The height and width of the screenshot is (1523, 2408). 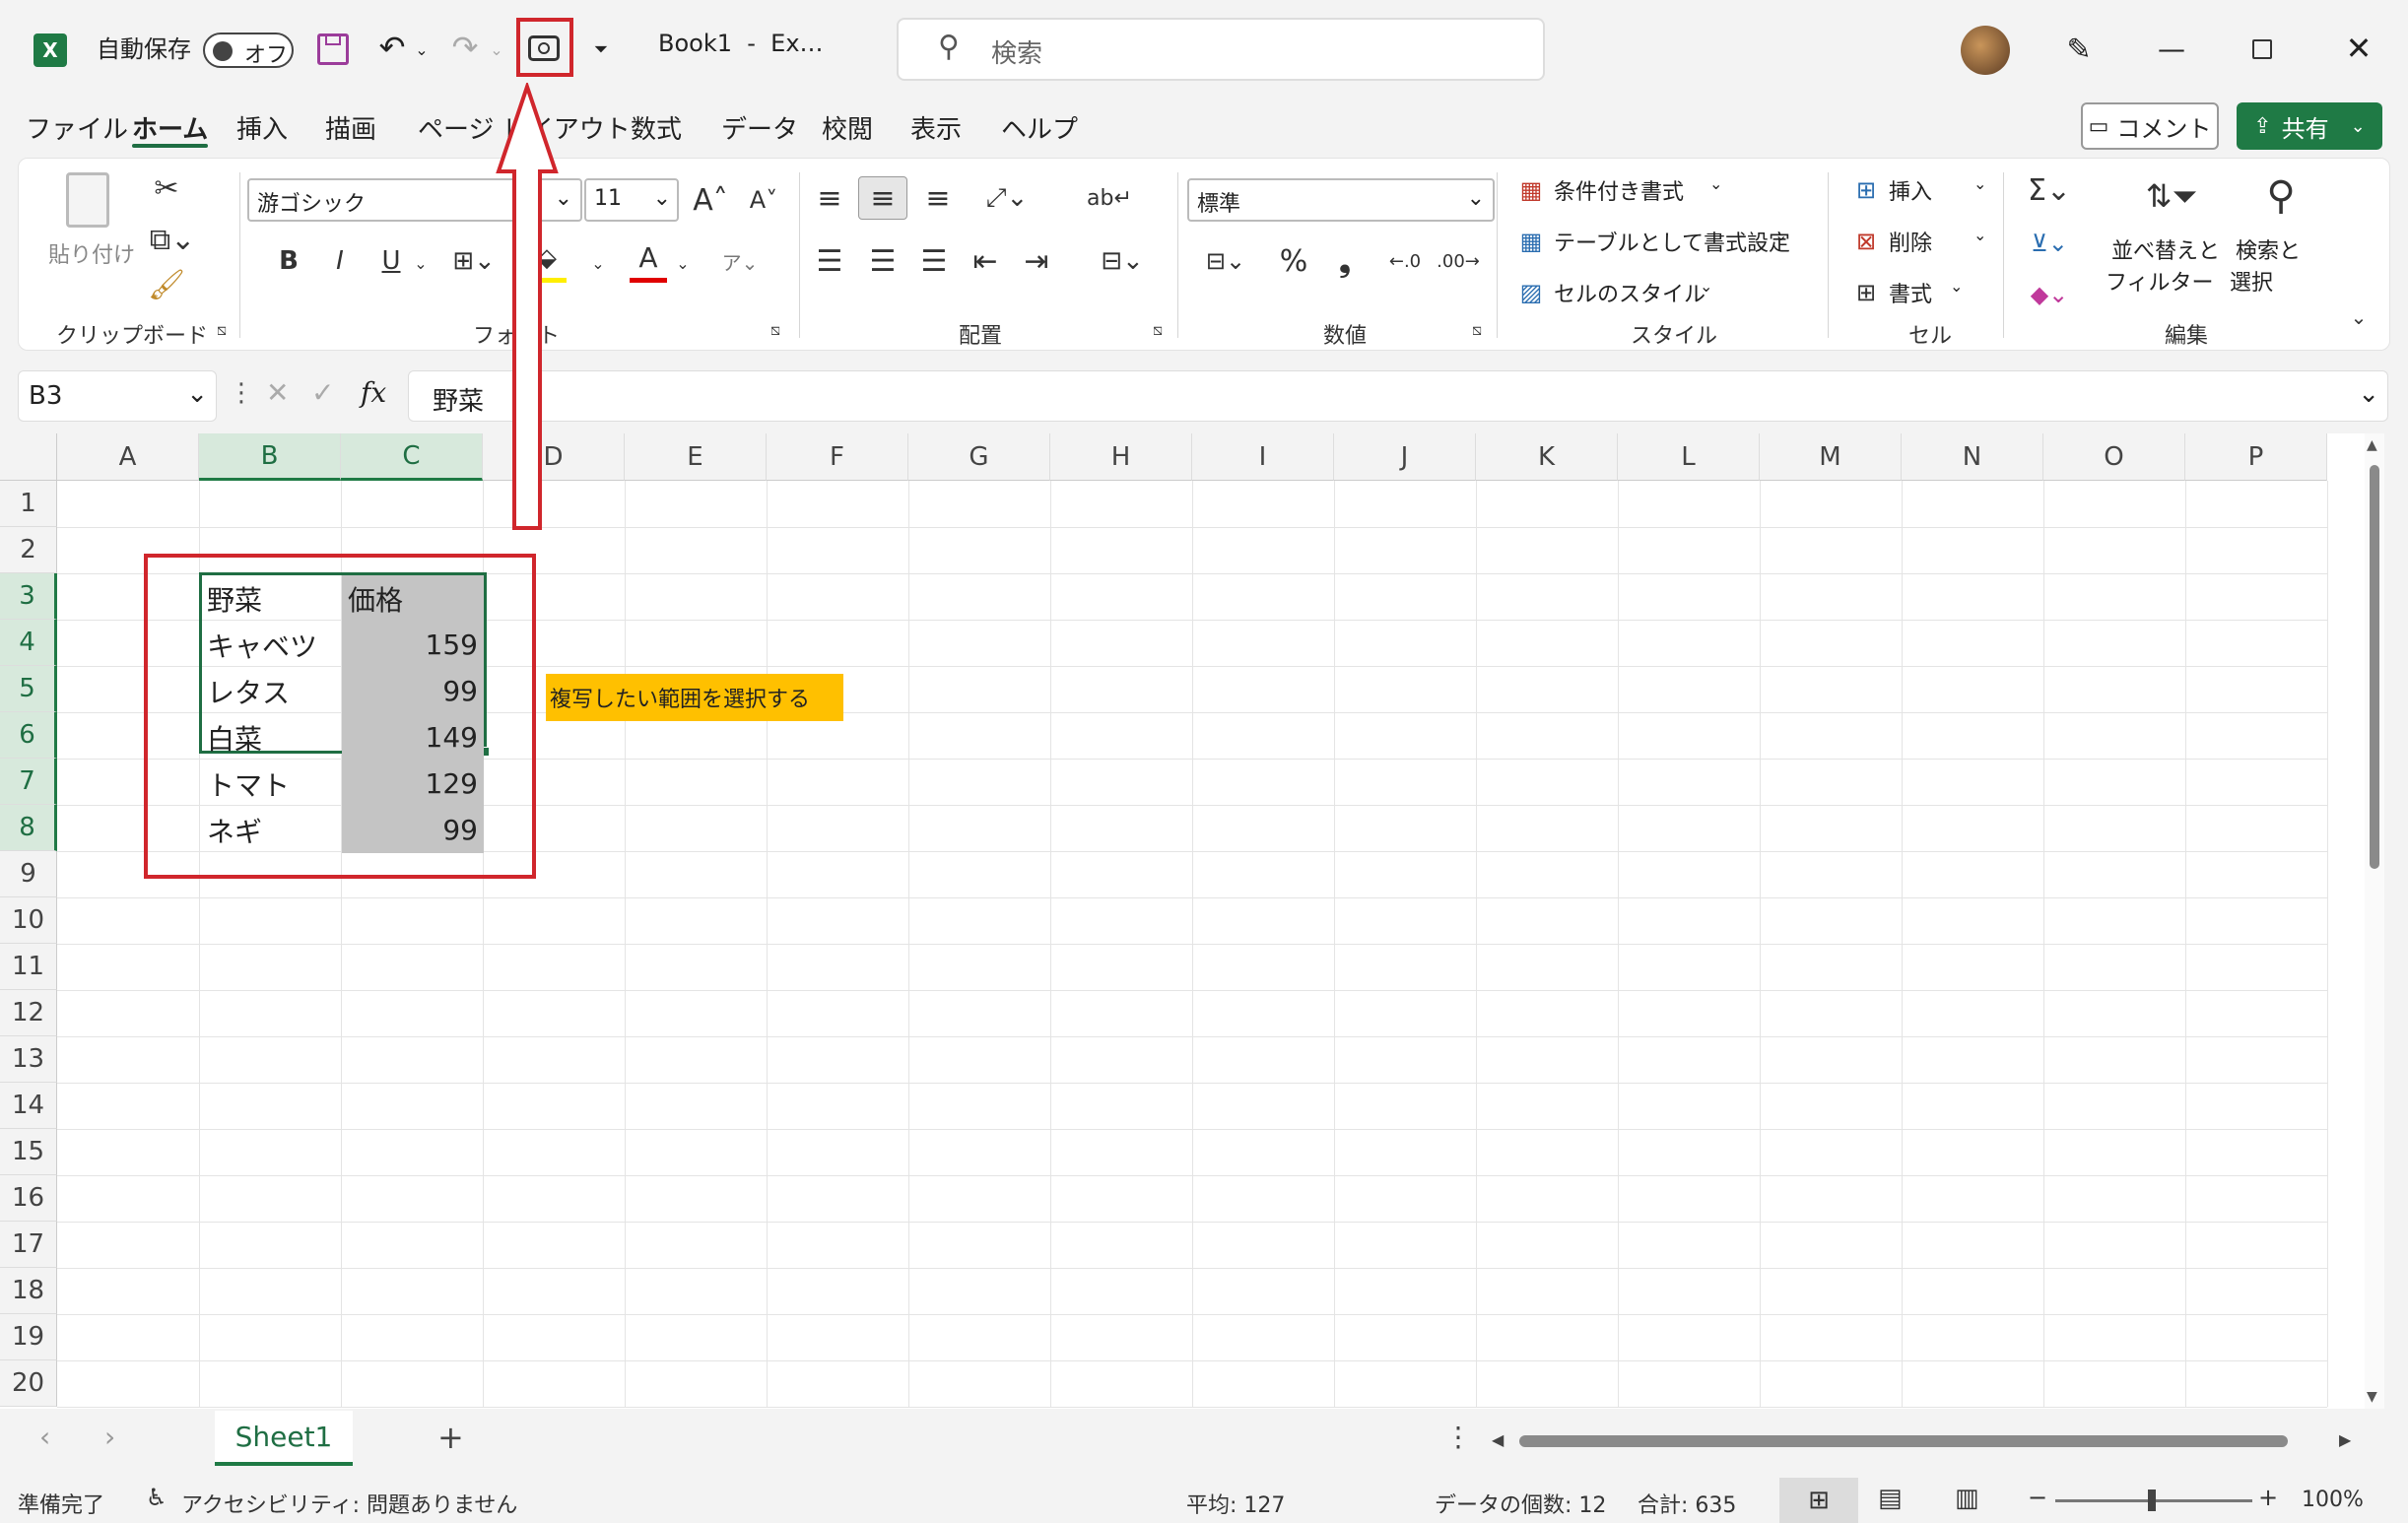 I want to click on row-header-6: 6, so click(x=28, y=736).